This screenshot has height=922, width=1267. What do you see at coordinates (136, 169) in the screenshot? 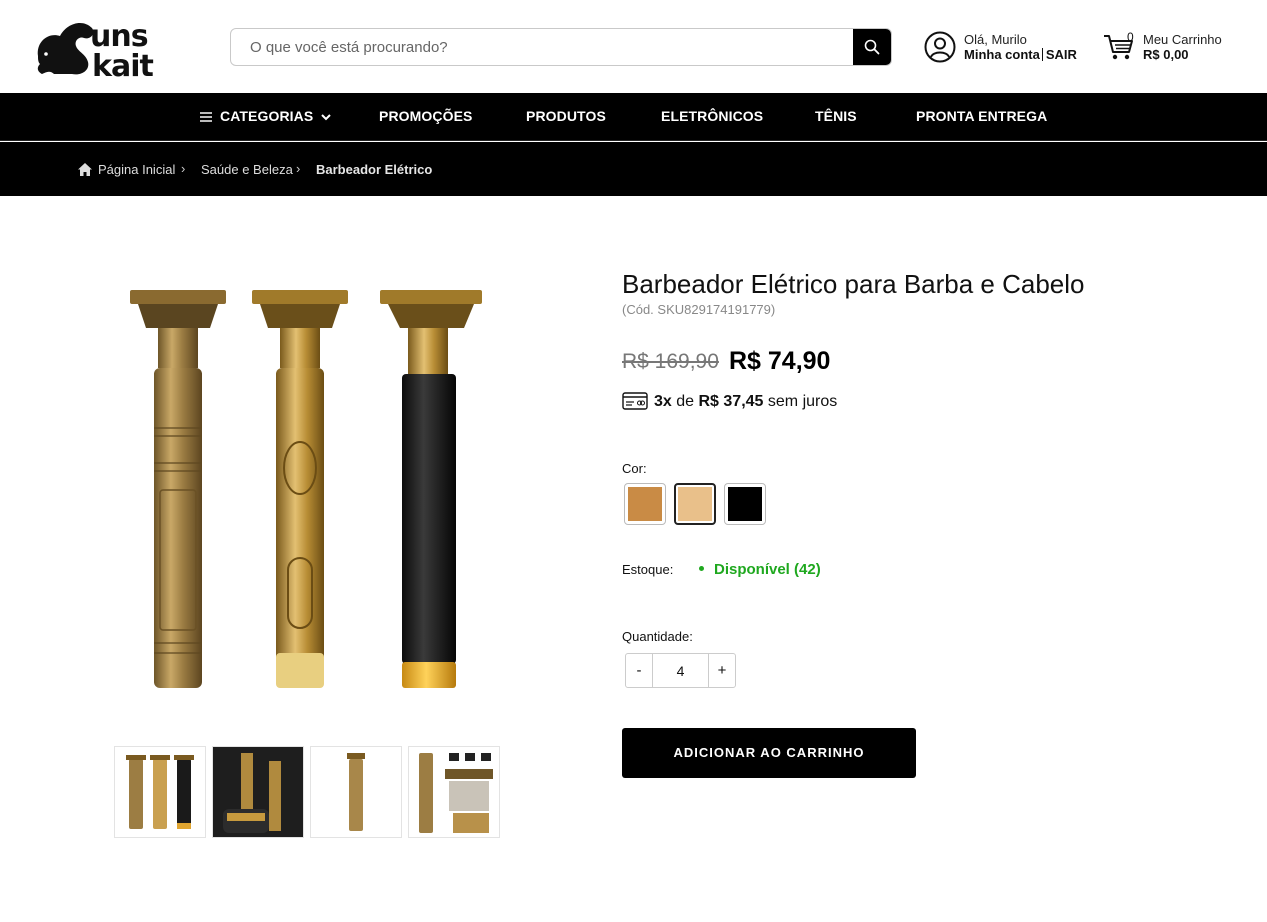
I see `breadcrumb-home: Página Inicial` at bounding box center [136, 169].